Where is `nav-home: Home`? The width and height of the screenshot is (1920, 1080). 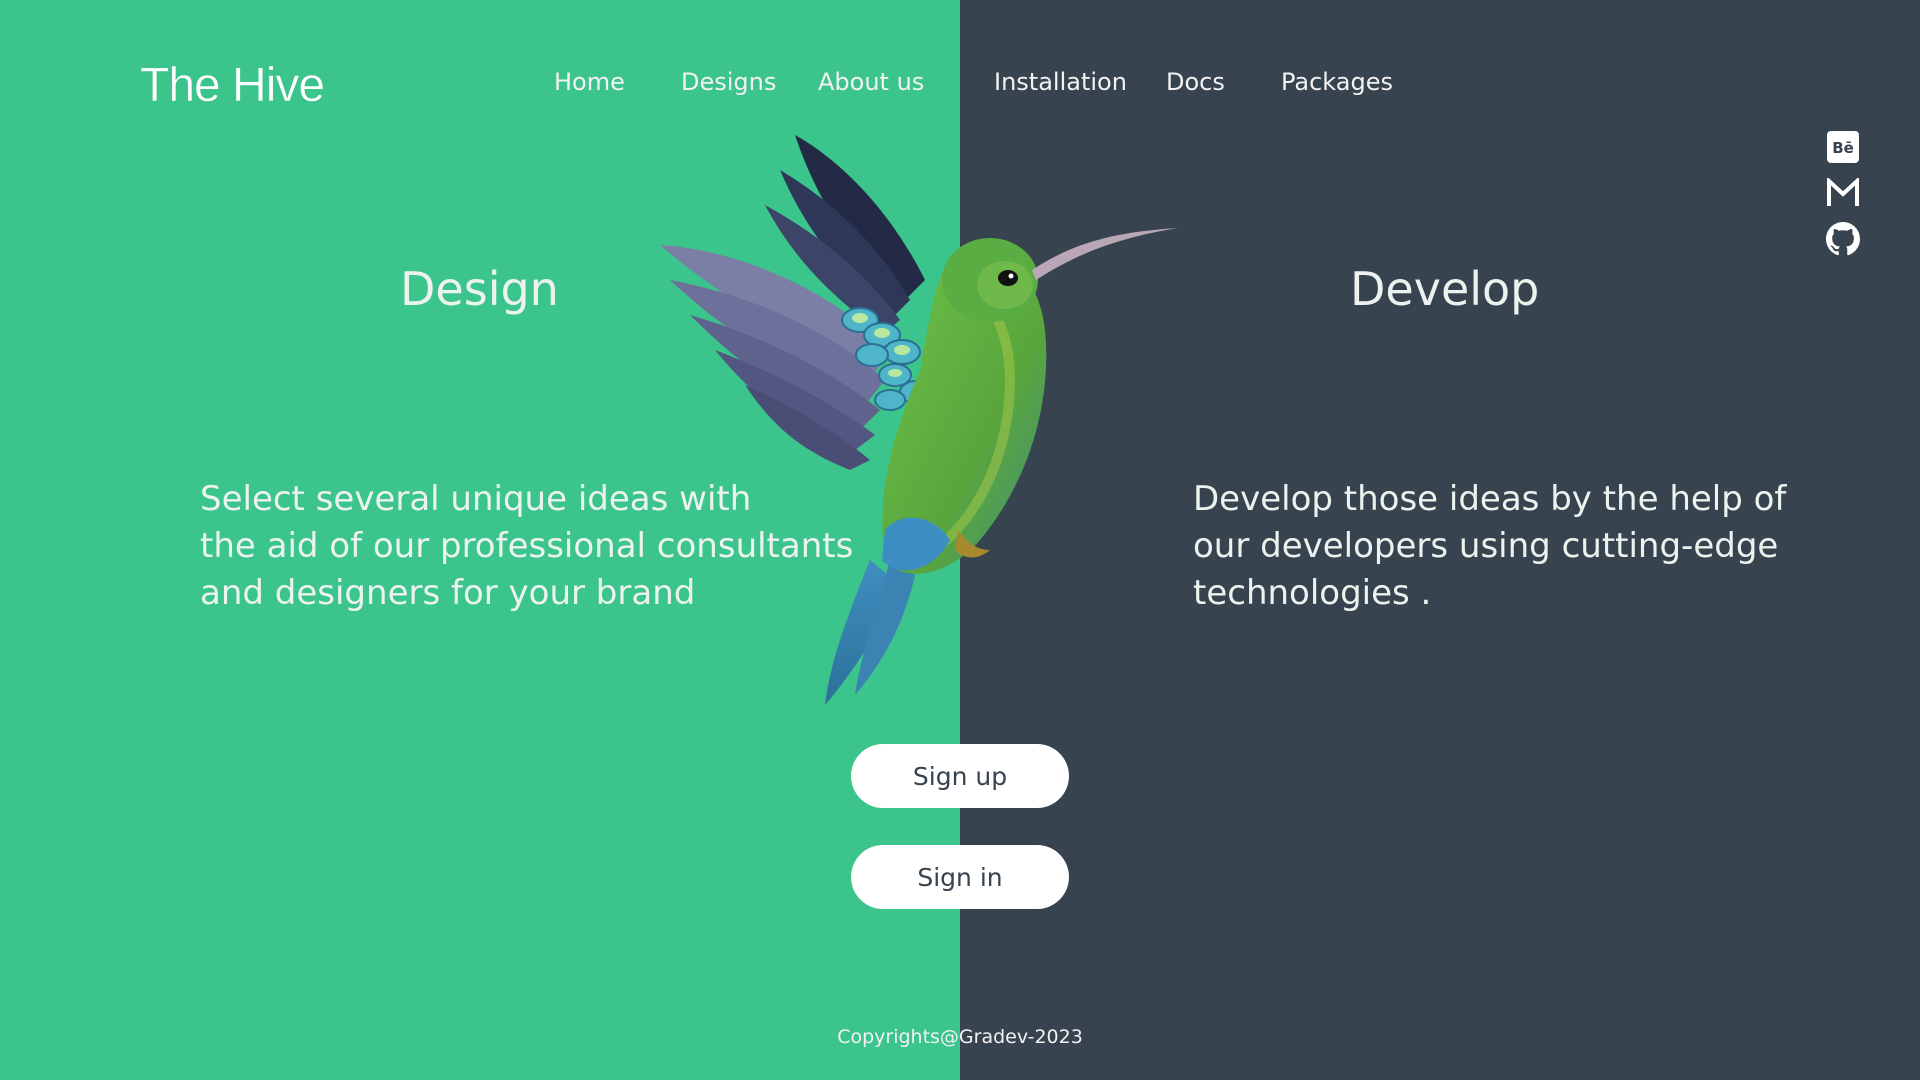
nav-home: Home is located at coordinates (589, 82).